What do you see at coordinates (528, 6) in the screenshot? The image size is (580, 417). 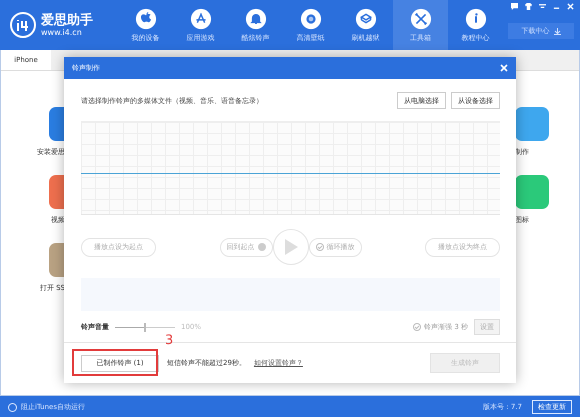 I see `shirt-icon` at bounding box center [528, 6].